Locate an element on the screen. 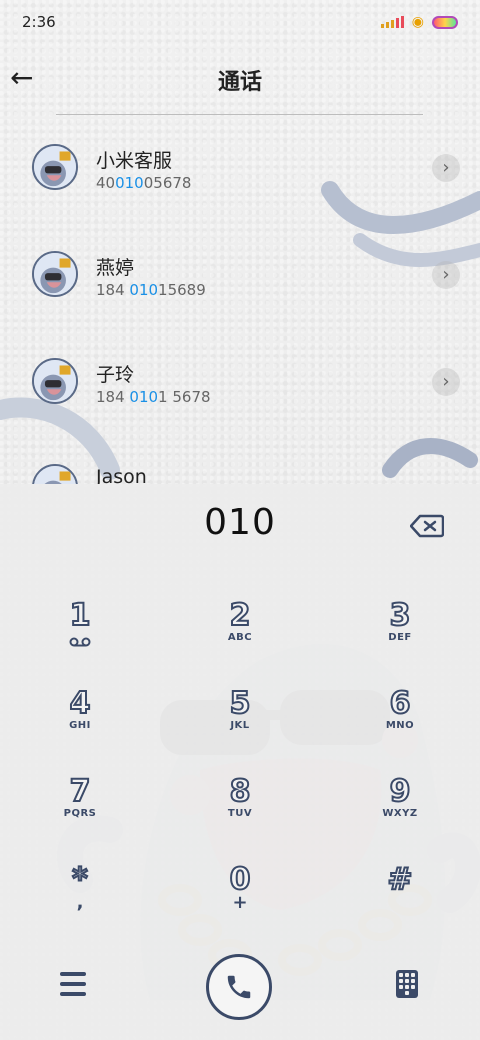 This screenshot has height=1040, width=480. phone-icon is located at coordinates (239, 987).